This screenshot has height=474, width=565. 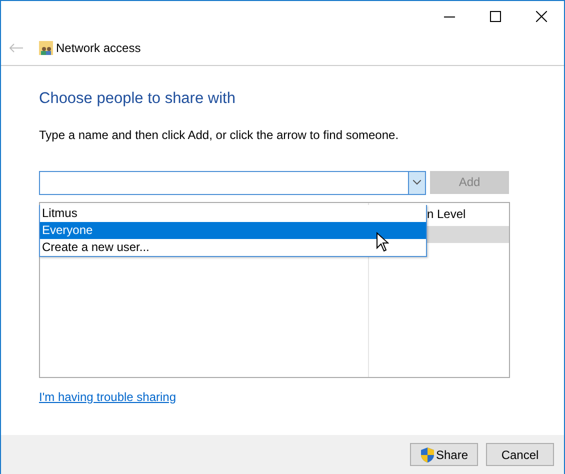 I want to click on dropdown-option: Everyone, so click(x=233, y=230).